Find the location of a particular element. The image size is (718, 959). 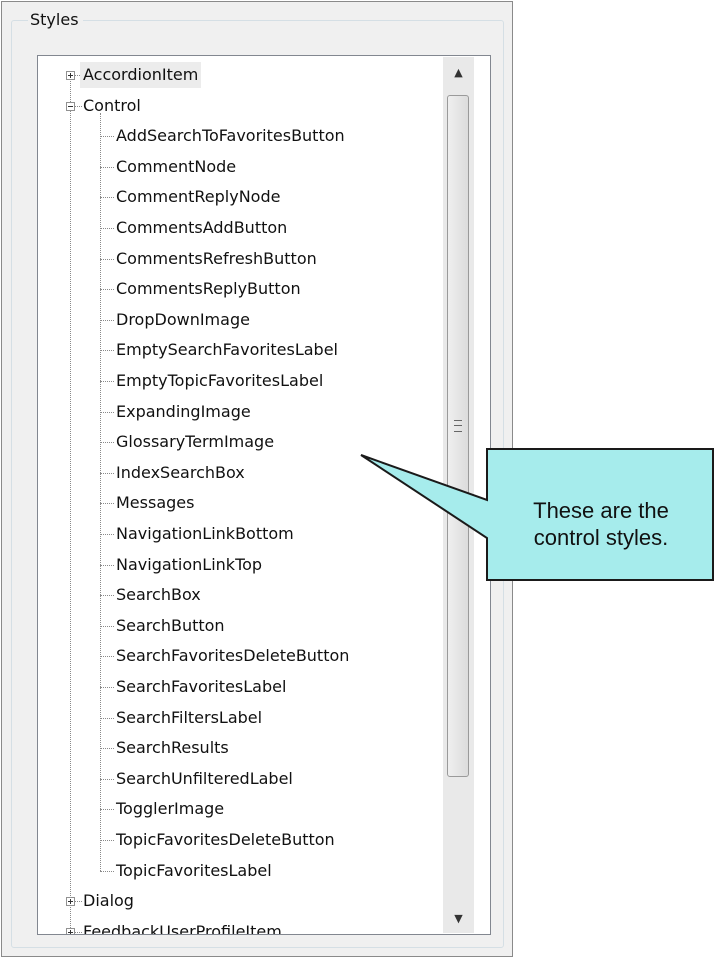

callout-line-1: These are the is located at coordinates (601, 510).